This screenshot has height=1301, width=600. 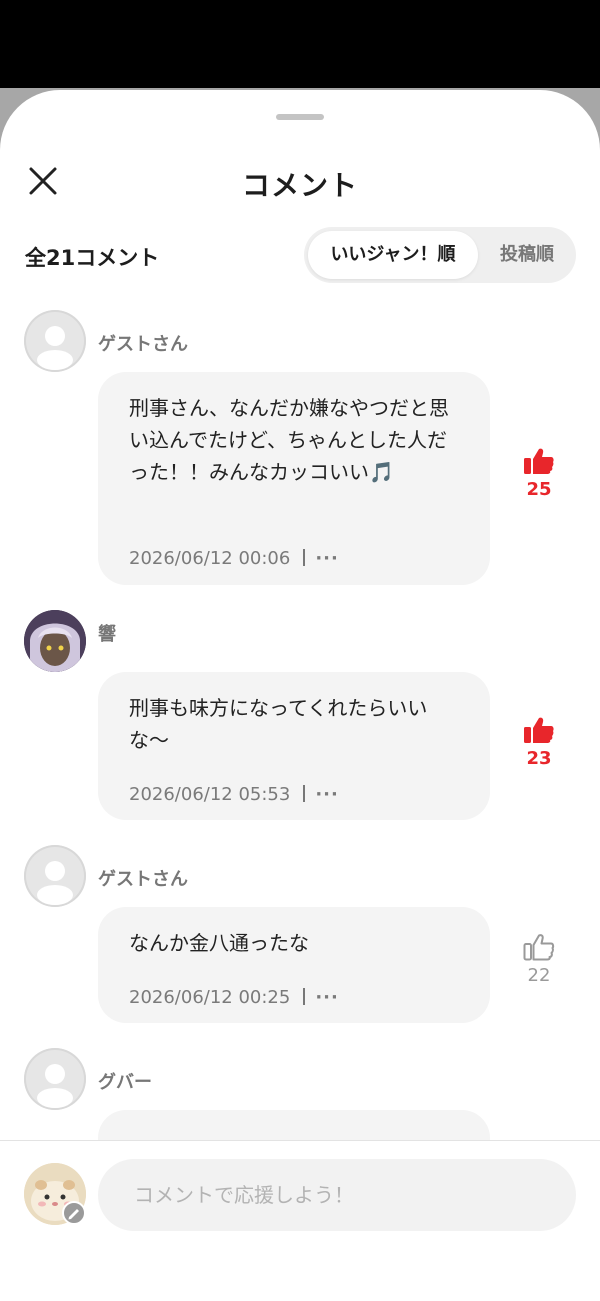 I want to click on comment-meta: 2026/06/12 05:53 ···, so click(x=234, y=794).